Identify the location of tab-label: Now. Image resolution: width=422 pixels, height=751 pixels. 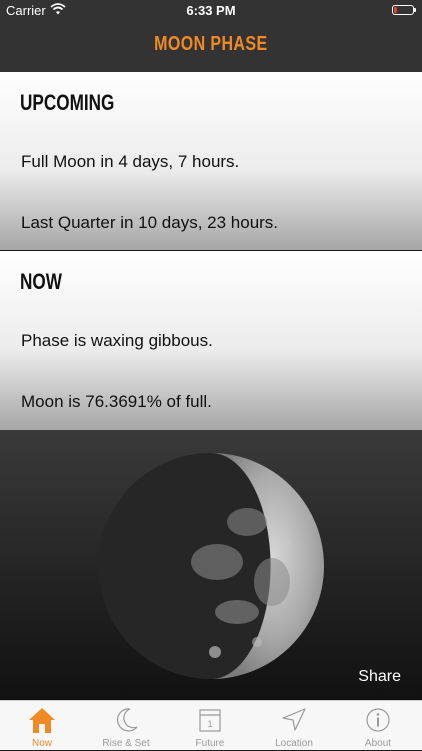
(41, 743).